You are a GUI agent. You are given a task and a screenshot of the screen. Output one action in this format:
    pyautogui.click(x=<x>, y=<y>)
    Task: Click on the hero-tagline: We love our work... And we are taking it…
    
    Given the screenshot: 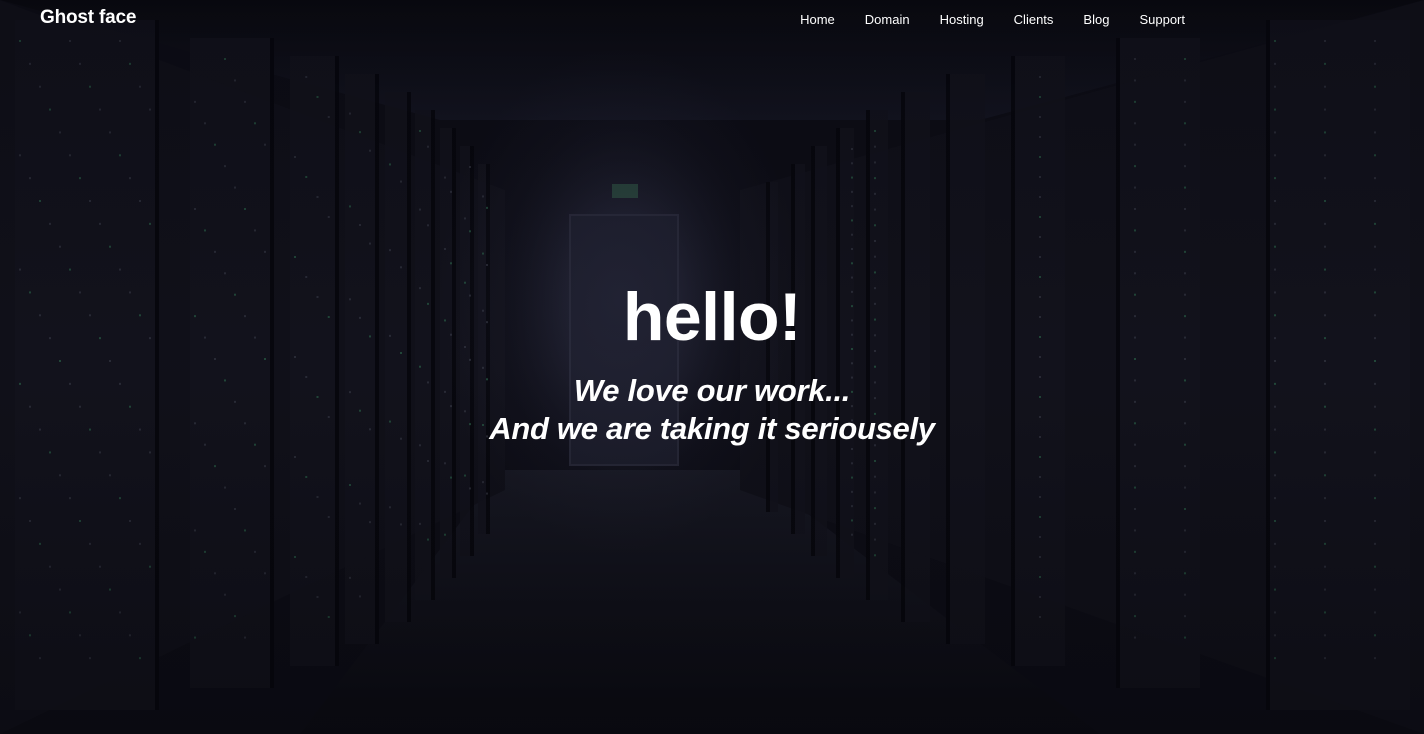 What is the action you would take?
    pyautogui.click(x=712, y=410)
    